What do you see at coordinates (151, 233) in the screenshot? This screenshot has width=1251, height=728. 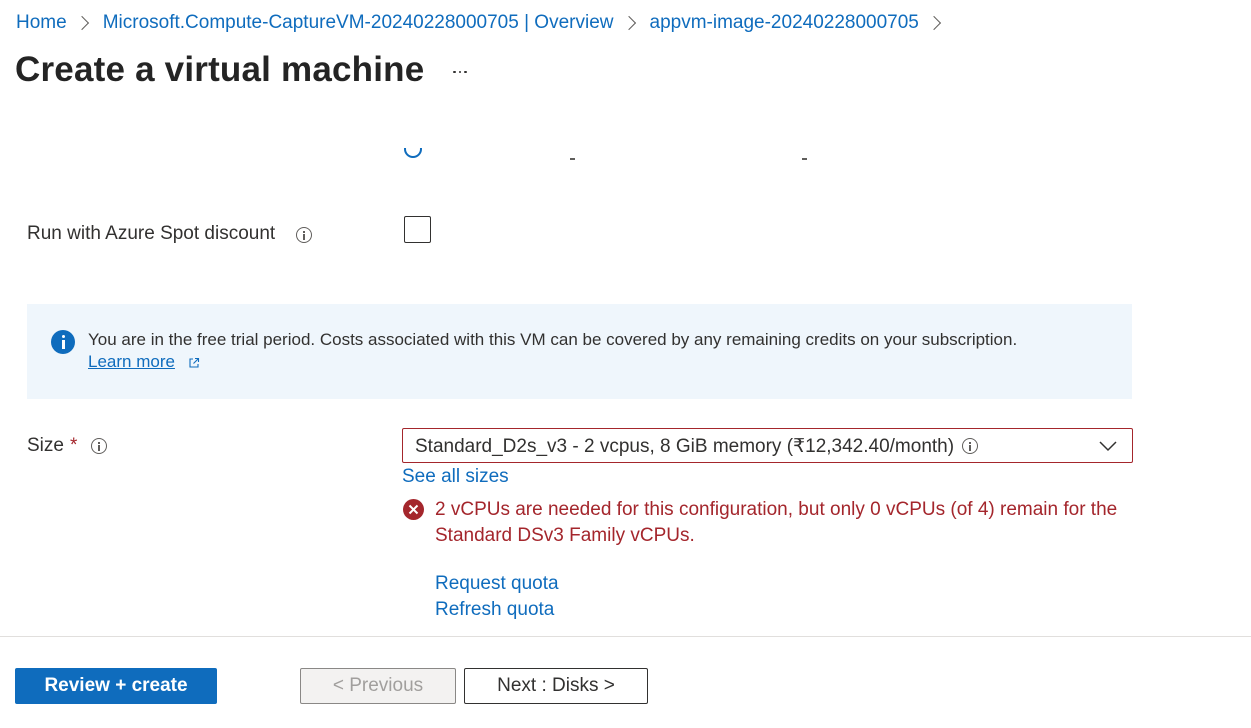 I see `spot-discount-label: Run with Azure Spot discount` at bounding box center [151, 233].